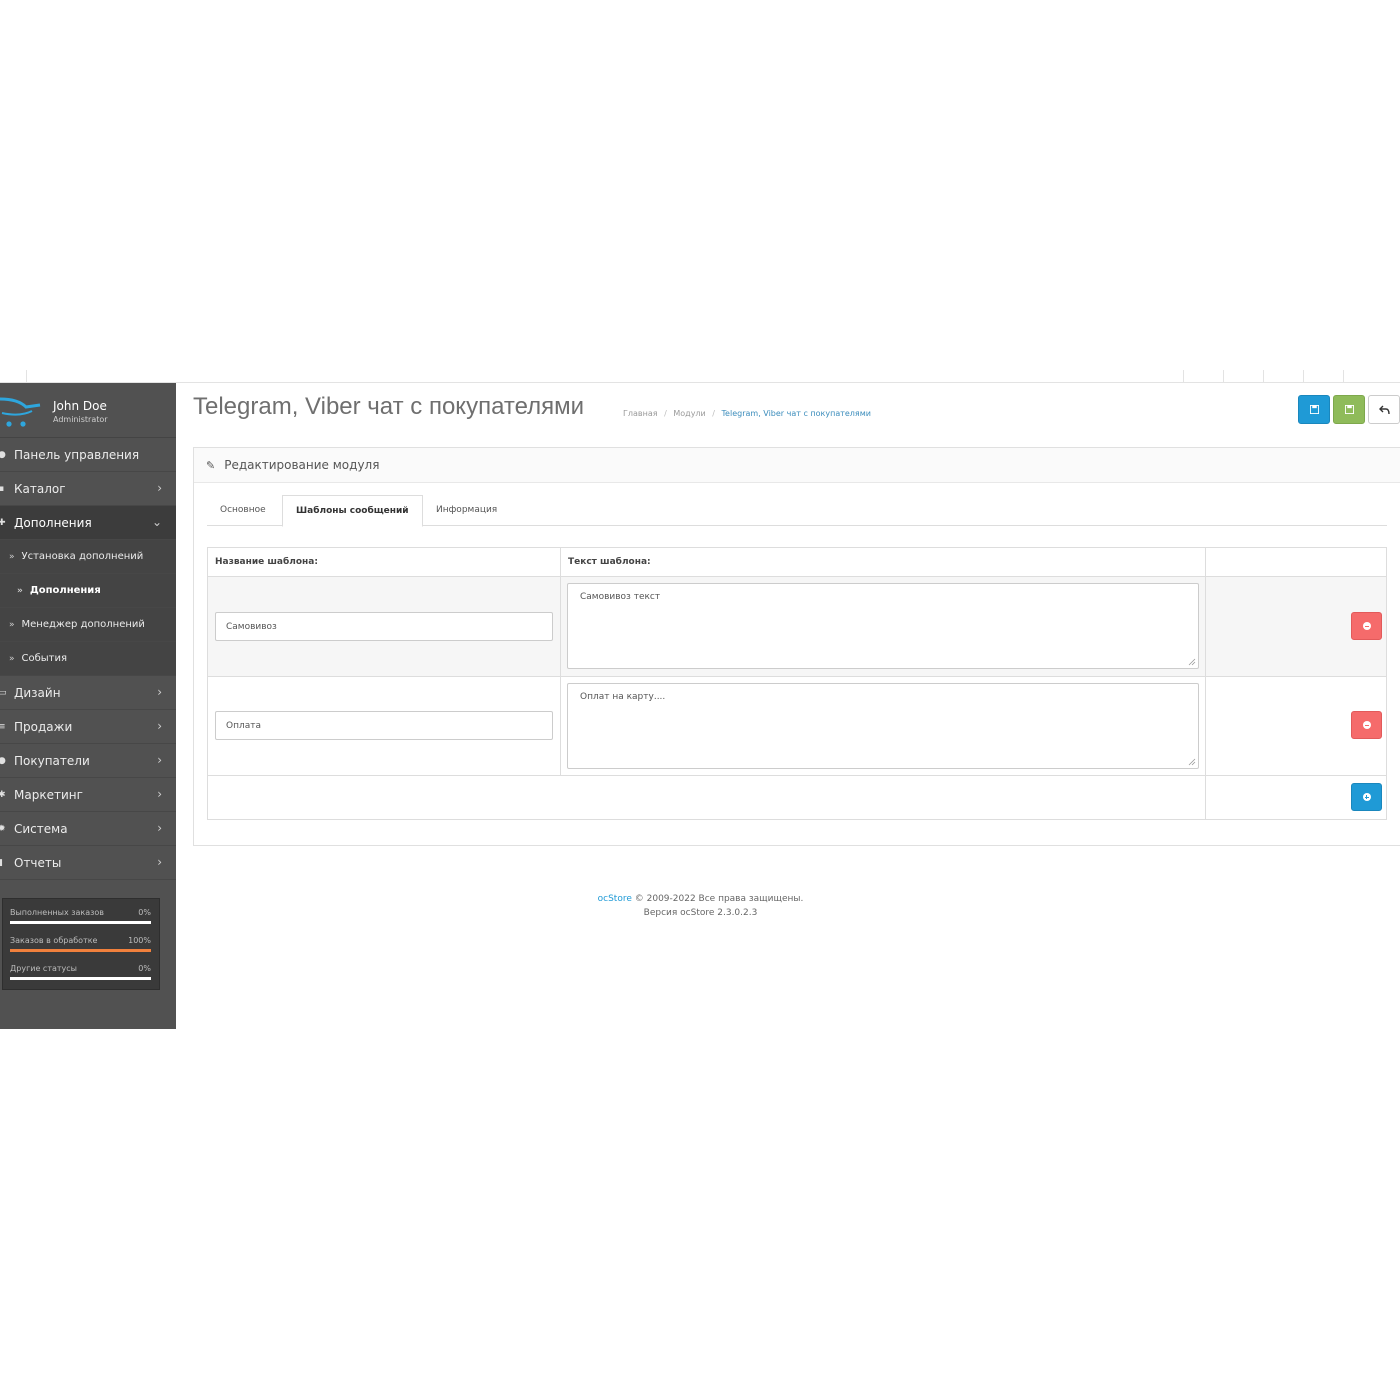  What do you see at coordinates (719, 899) in the screenshot?
I see `footer-copyright: © 2009-2022 Все права защищены.` at bounding box center [719, 899].